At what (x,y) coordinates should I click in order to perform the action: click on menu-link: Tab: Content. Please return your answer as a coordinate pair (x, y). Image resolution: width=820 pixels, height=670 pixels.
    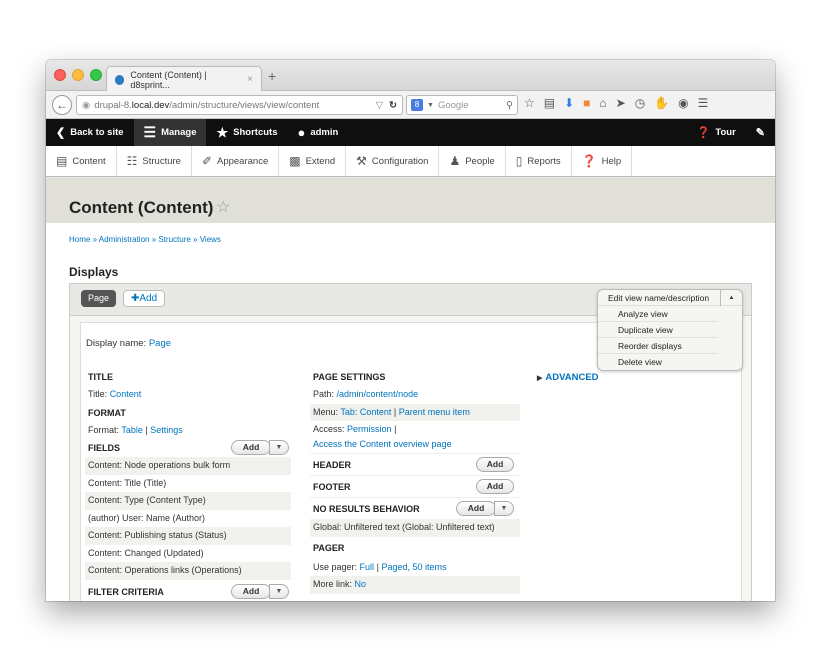
    Looking at the image, I should click on (365, 412).